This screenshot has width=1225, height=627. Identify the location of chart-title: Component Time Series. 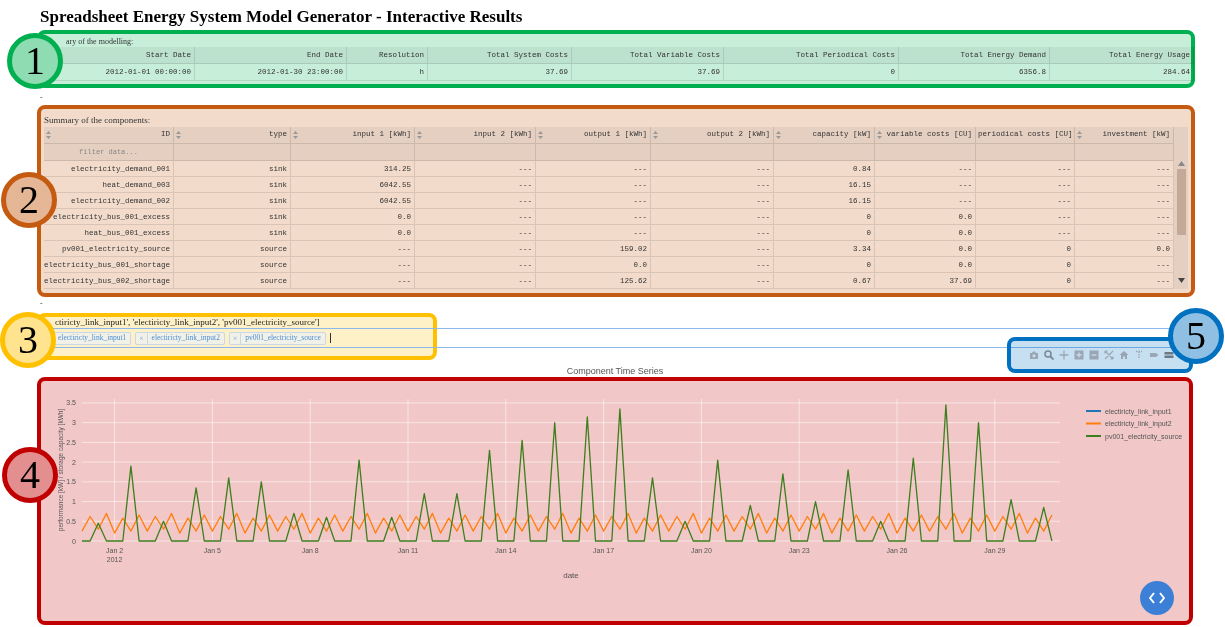
(615, 371).